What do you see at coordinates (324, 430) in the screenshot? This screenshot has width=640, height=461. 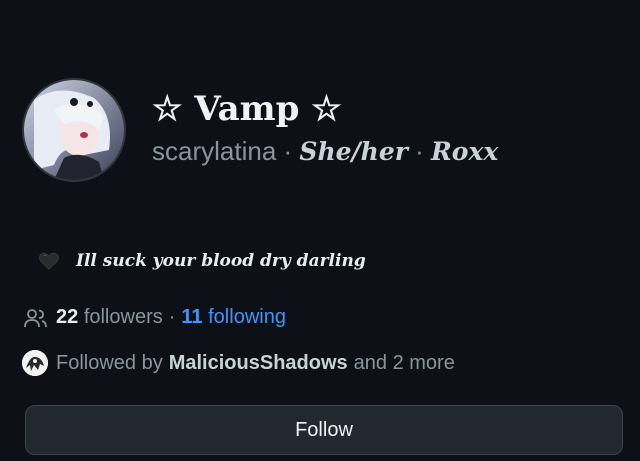 I see `follow-button: Follow` at bounding box center [324, 430].